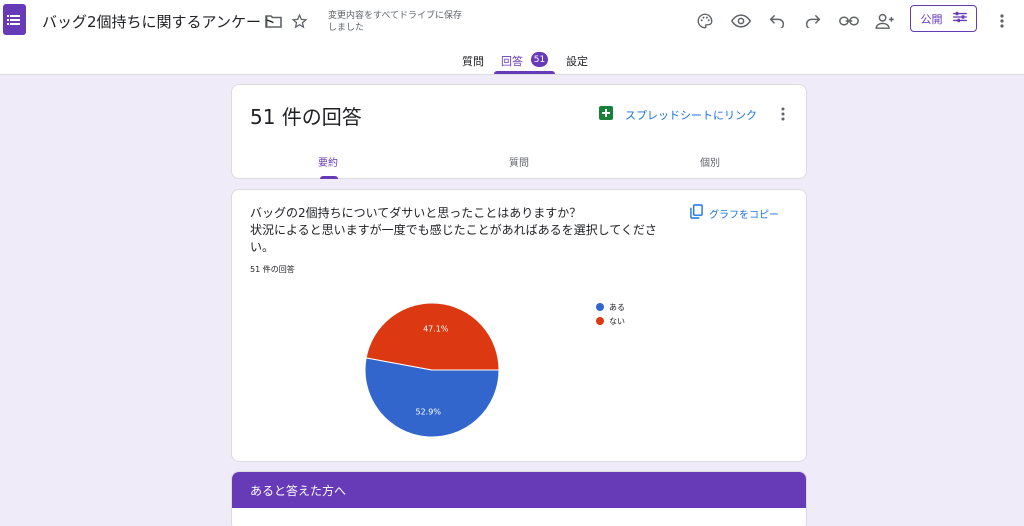 The width and height of the screenshot is (1024, 526). Describe the element at coordinates (473, 61) in the screenshot. I see `tab-questions: 質問` at that location.